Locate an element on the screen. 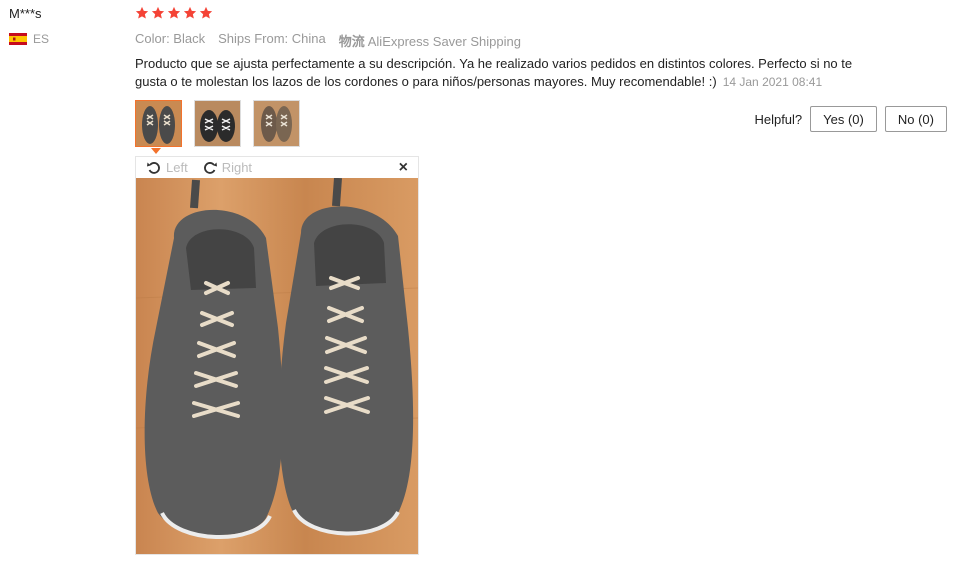 This screenshot has height=563, width=965. color-attribute: Color: Black is located at coordinates (170, 38).